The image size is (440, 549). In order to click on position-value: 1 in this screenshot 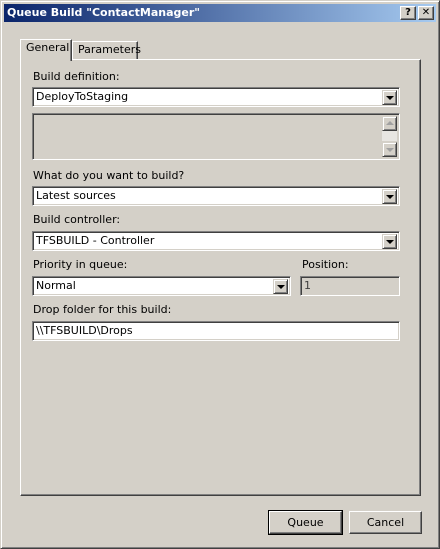, I will do `click(307, 285)`.